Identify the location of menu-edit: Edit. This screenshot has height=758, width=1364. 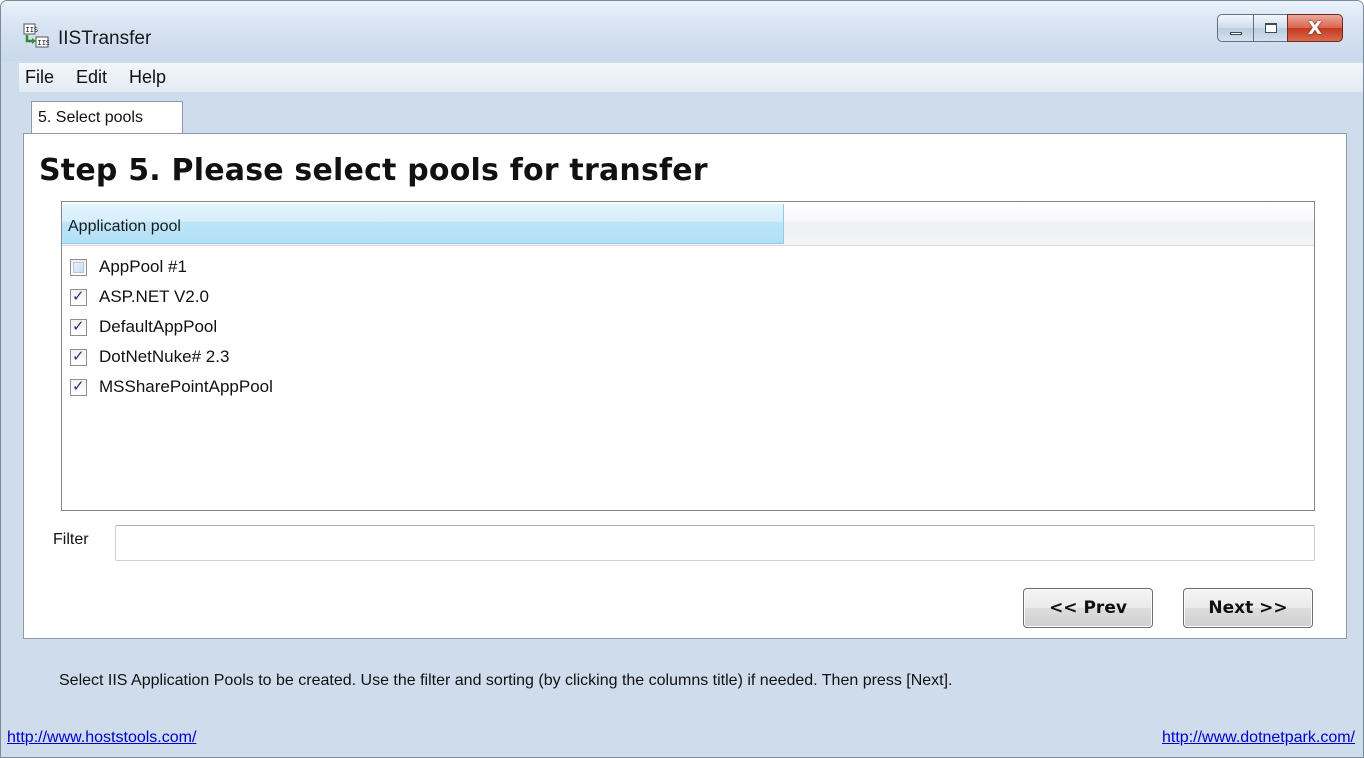
(91, 77).